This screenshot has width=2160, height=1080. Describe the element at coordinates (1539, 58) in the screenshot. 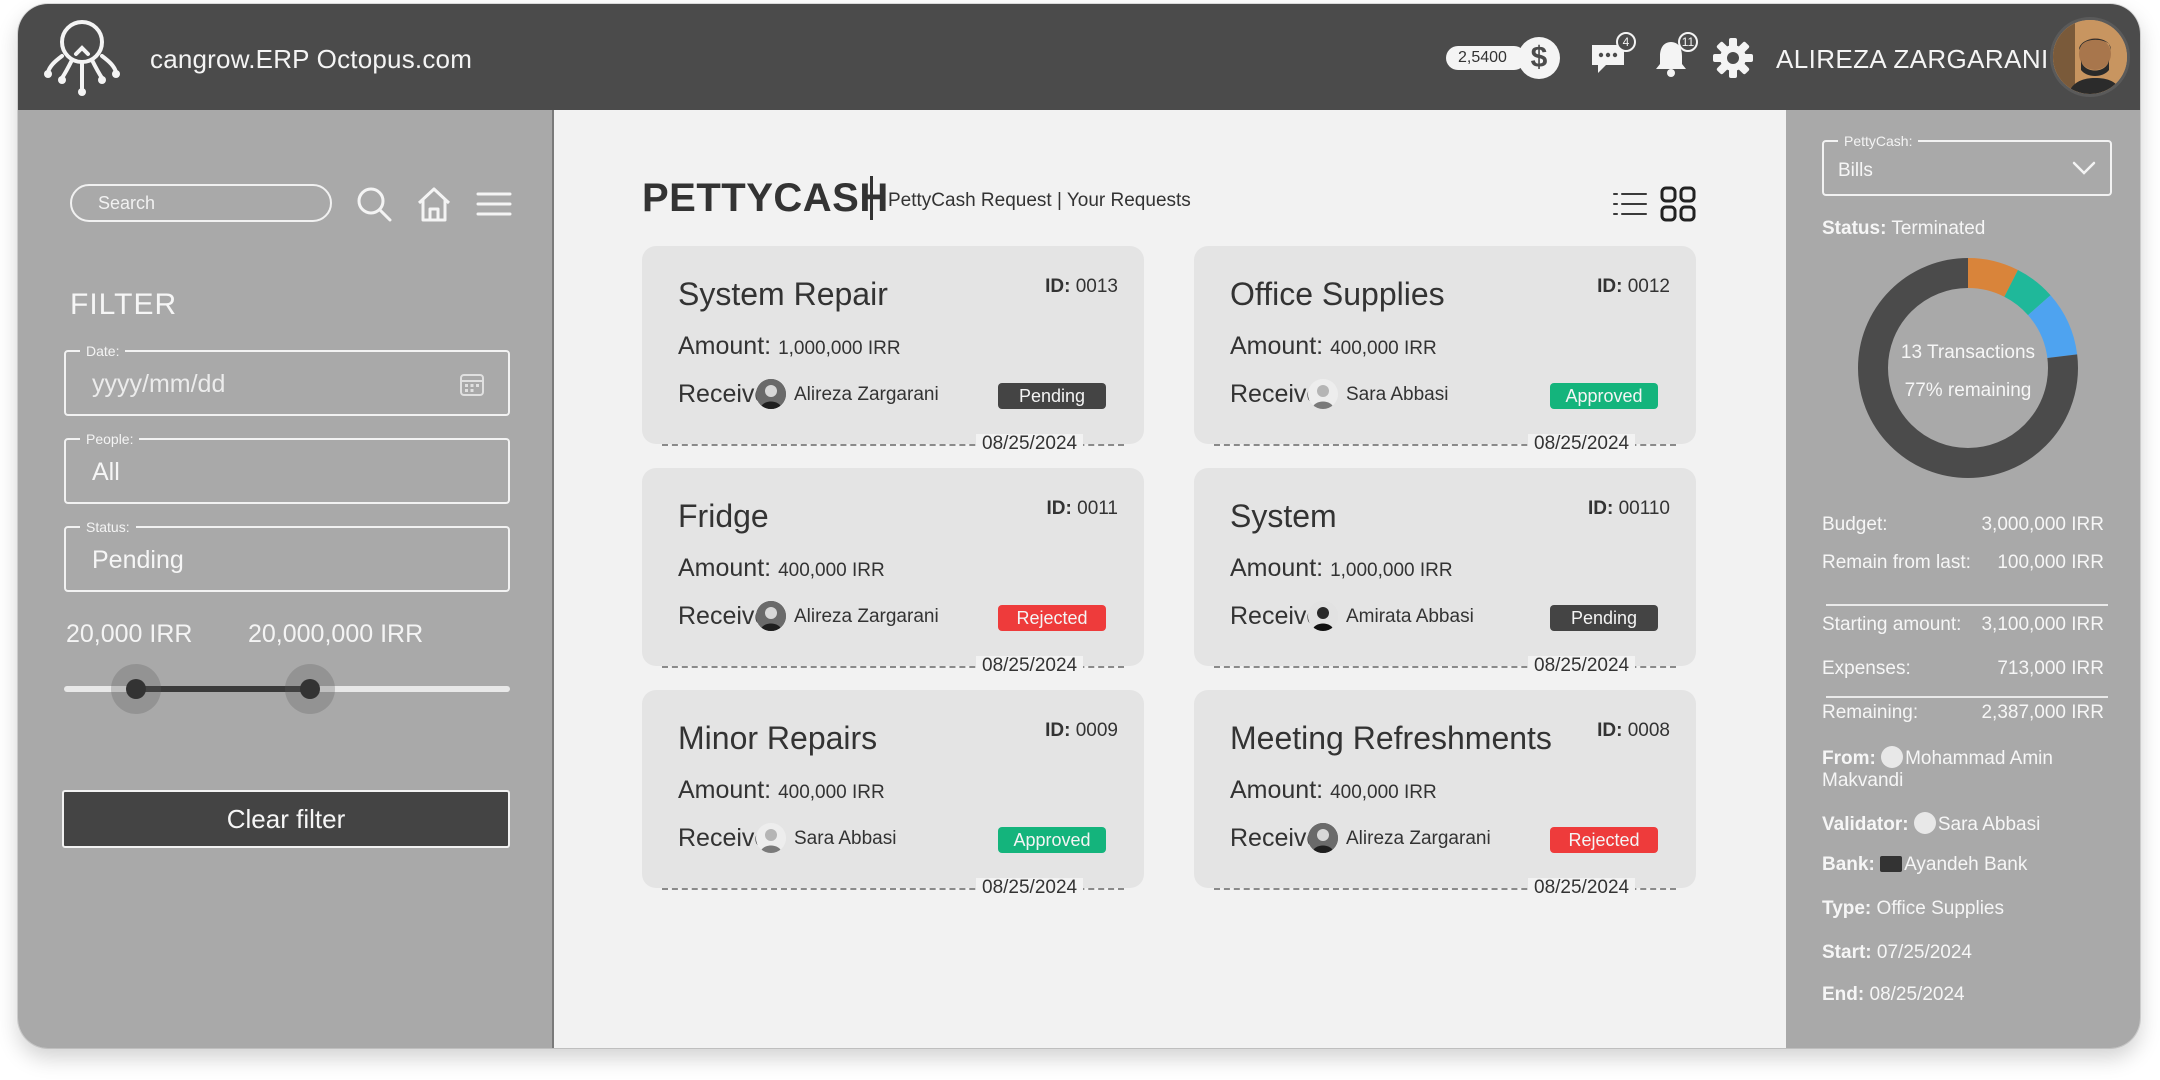

I see `dollar-icon: $` at that location.